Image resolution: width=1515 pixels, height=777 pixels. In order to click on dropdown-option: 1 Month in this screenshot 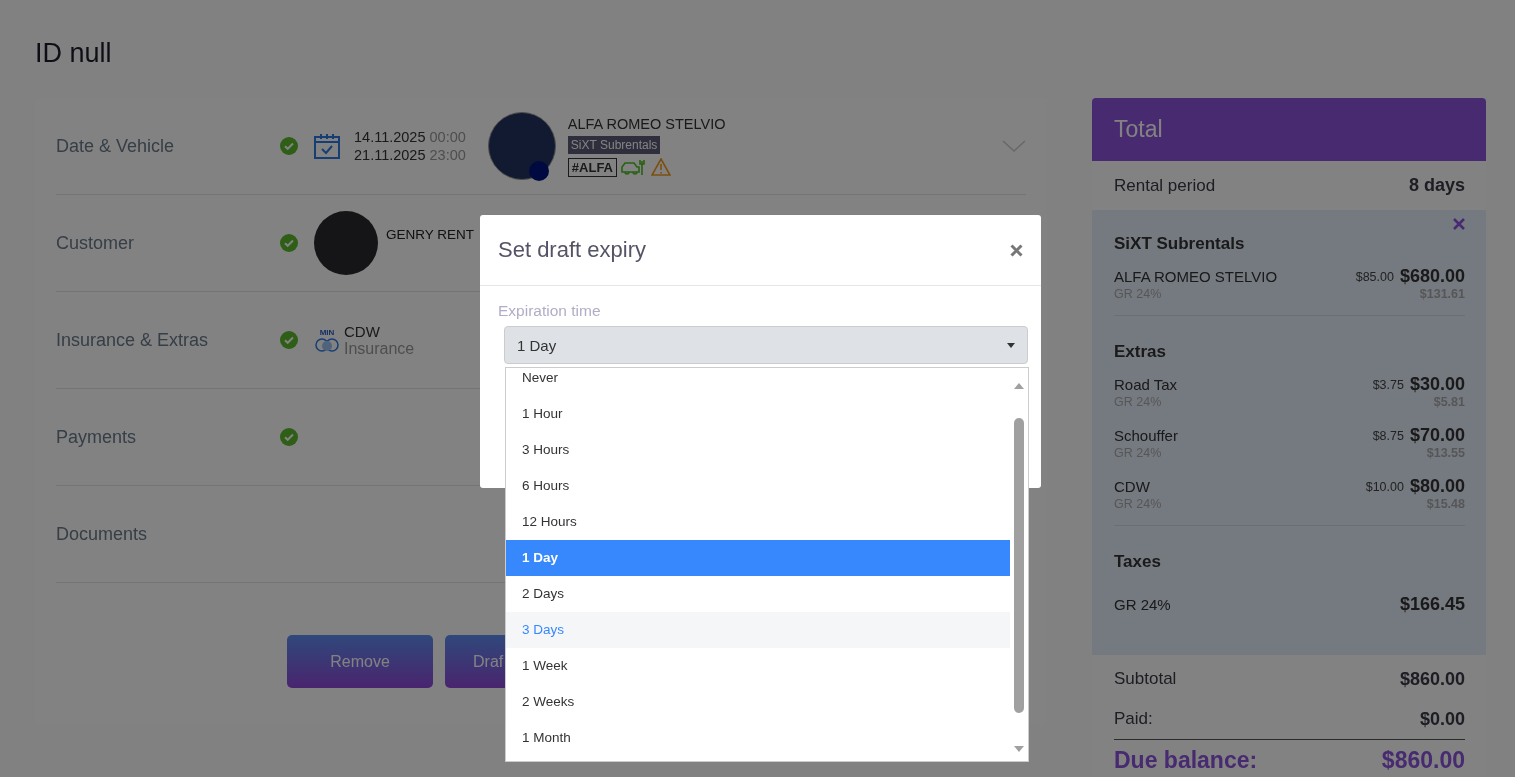, I will do `click(758, 738)`.